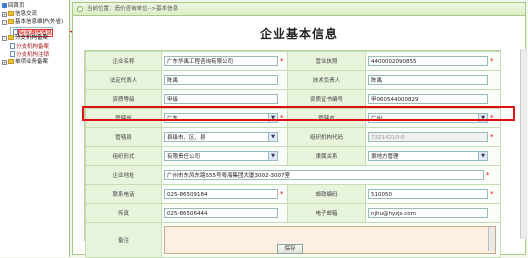 This screenshot has height=258, width=528. What do you see at coordinates (221, 213) in the screenshot?
I see `fax-input: 025-86506444` at bounding box center [221, 213].